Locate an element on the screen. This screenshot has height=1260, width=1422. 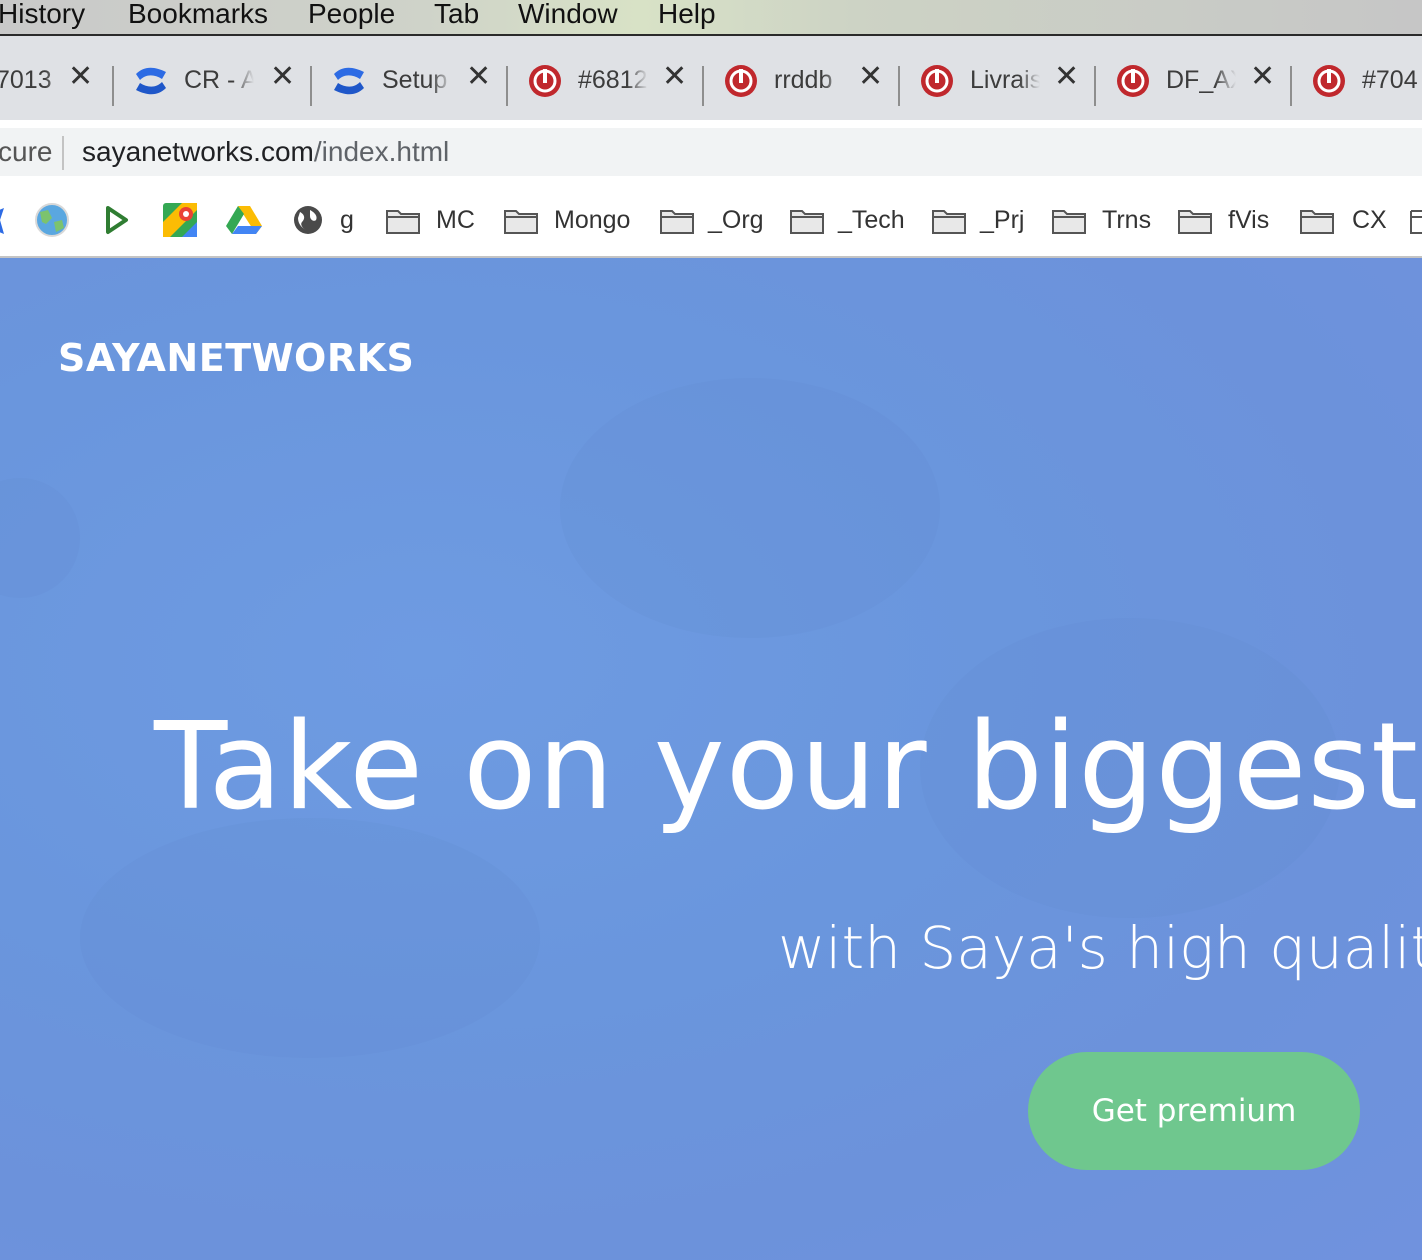
site-logo: SAYANETWORKS is located at coordinates (236, 358).